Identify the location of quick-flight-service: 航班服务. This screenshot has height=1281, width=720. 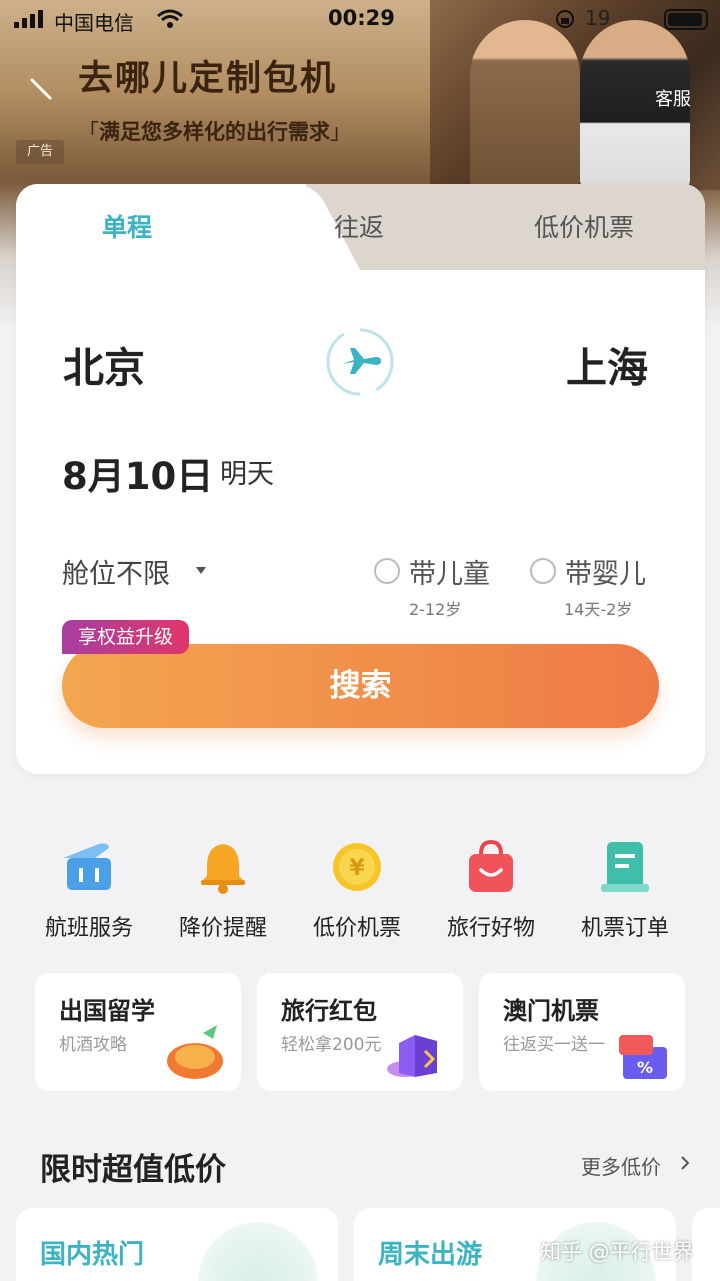
(89, 890).